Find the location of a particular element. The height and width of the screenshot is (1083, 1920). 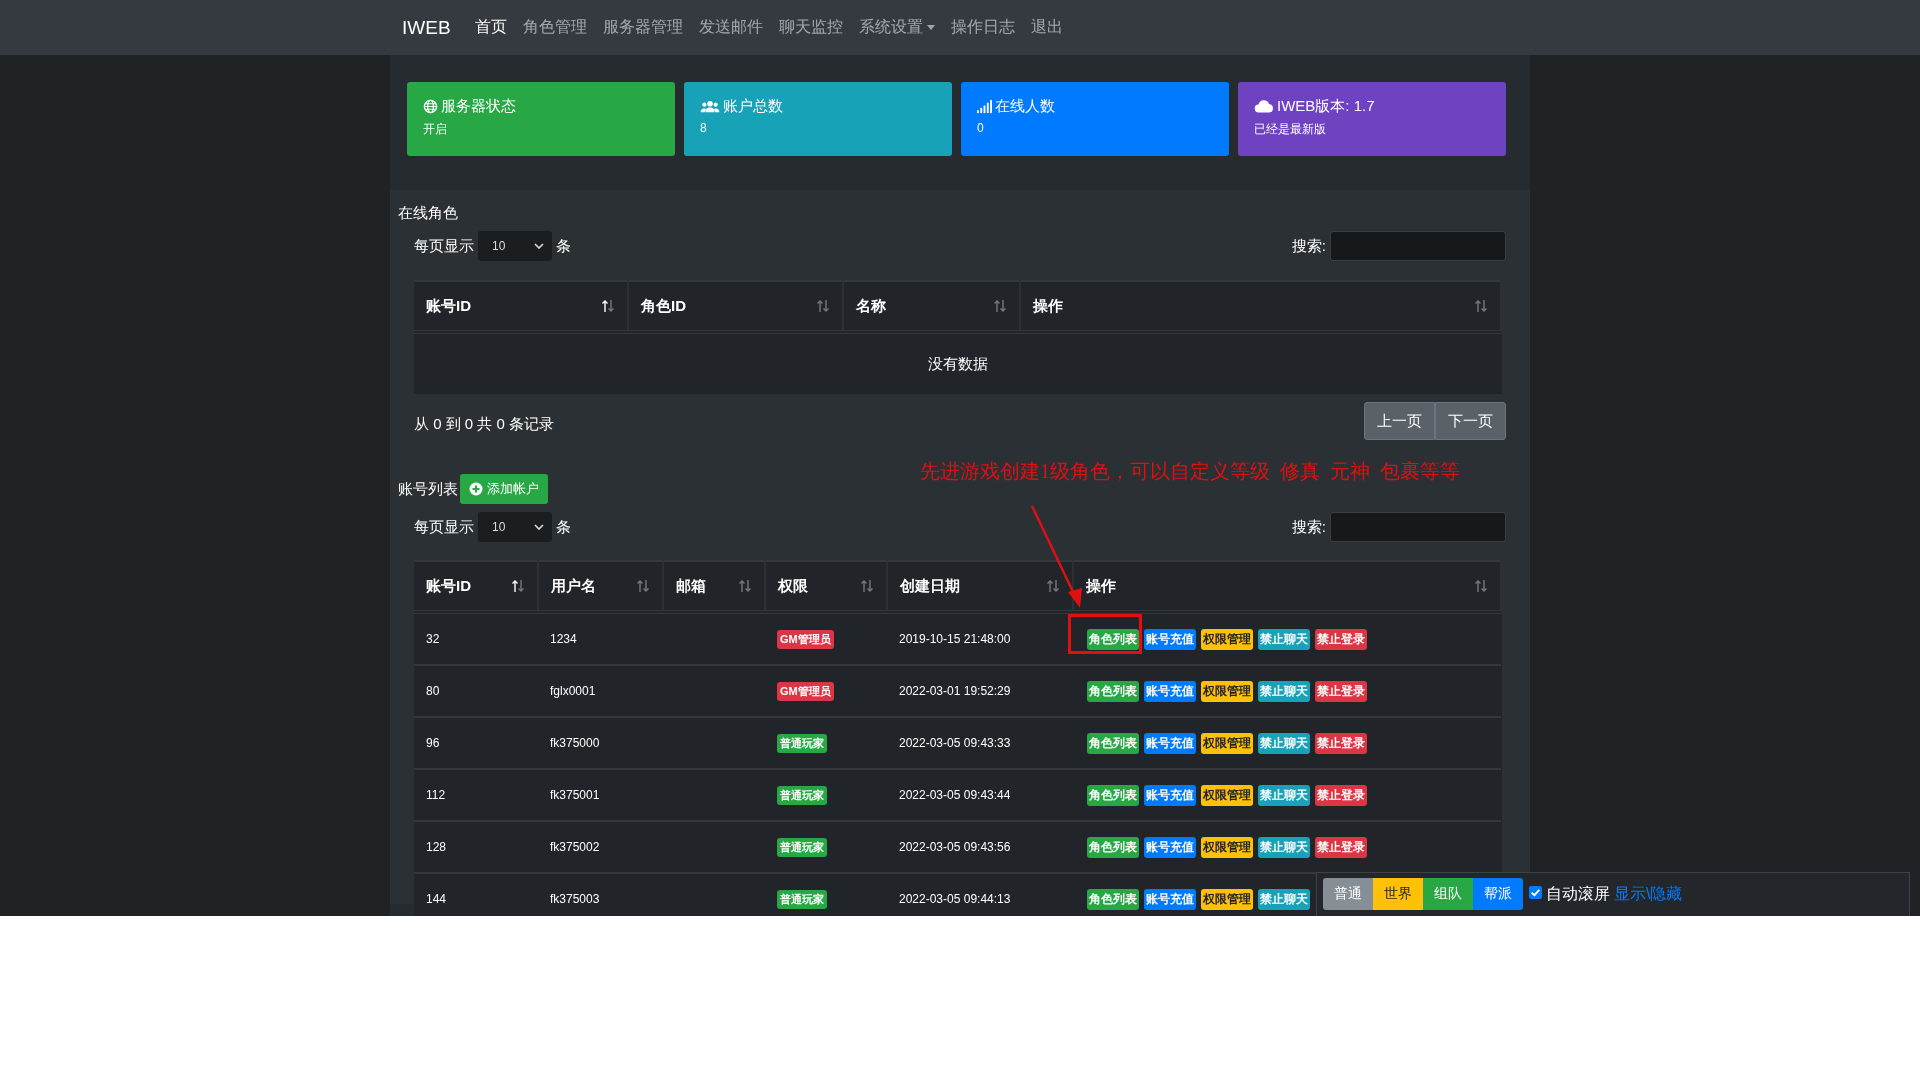

globe-icon is located at coordinates (430, 106).